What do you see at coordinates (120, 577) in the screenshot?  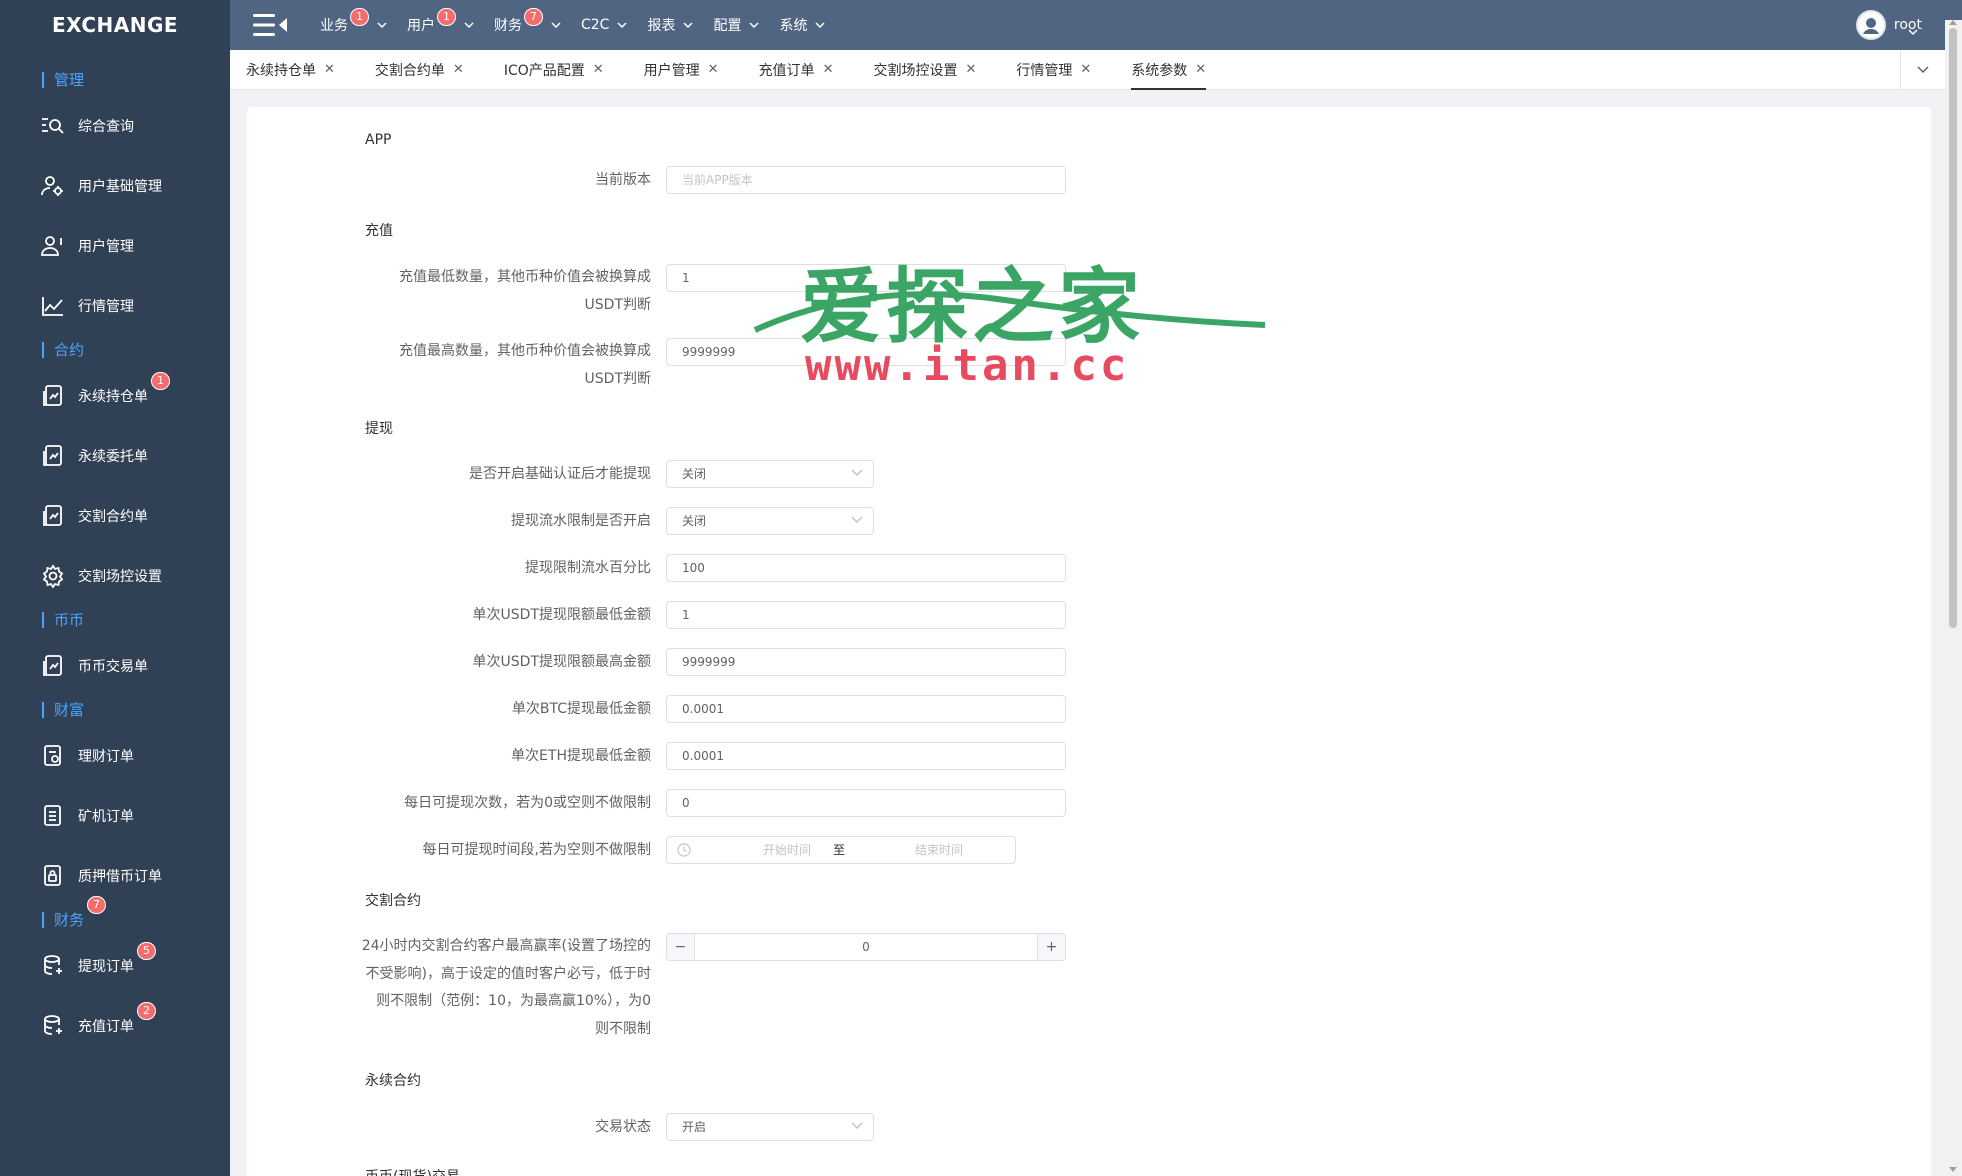 I see `sidebar-item-label: 交割场控设置` at bounding box center [120, 577].